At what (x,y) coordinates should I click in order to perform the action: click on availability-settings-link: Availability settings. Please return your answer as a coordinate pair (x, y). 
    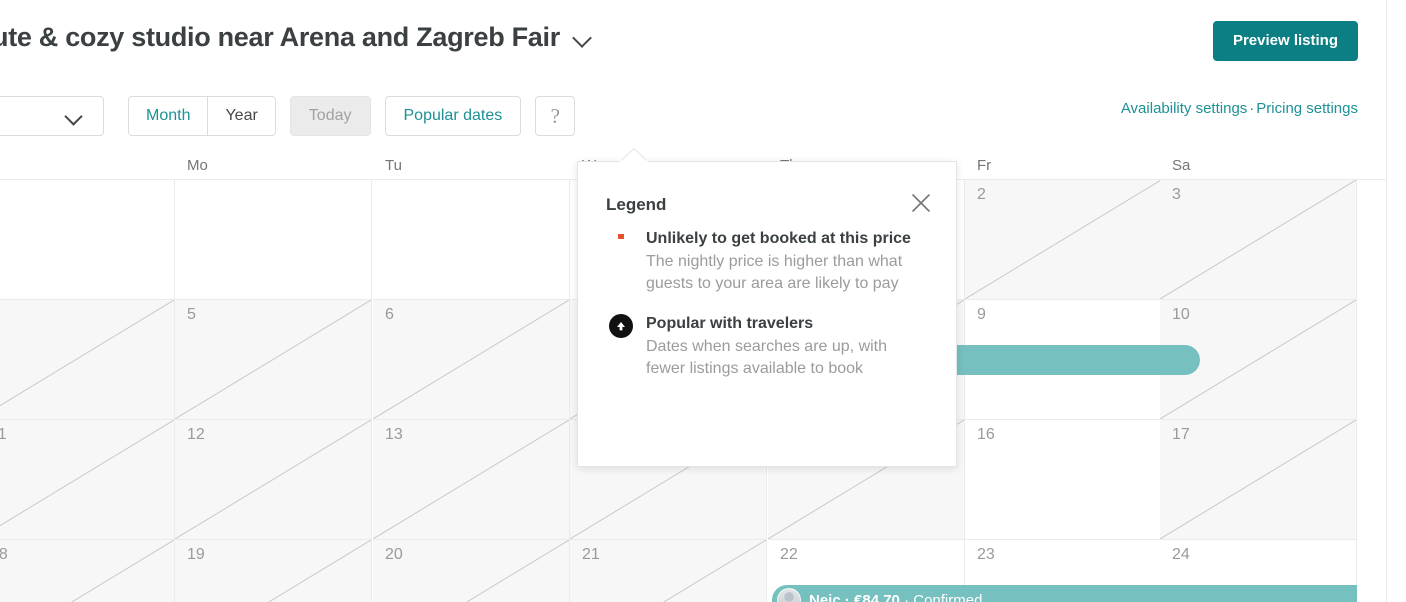
    Looking at the image, I should click on (1184, 108).